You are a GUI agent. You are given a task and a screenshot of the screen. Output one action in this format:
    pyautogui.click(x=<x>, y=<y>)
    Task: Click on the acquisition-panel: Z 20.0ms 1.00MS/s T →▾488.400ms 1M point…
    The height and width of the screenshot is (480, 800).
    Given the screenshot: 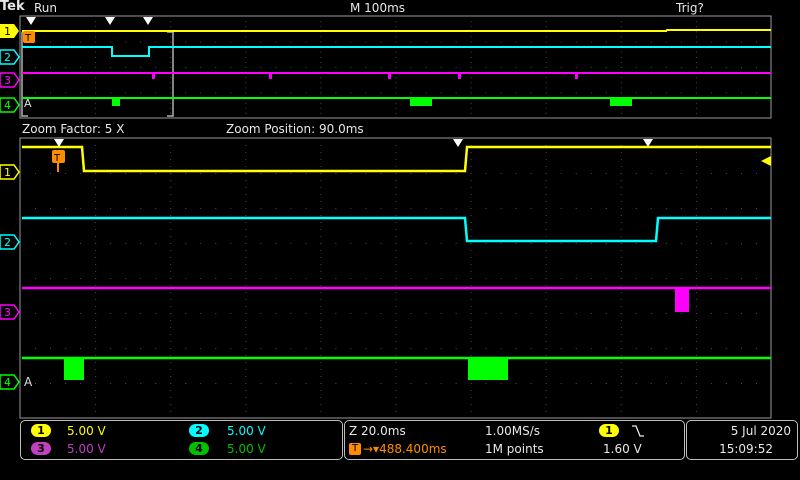 What is the action you would take?
    pyautogui.click(x=514, y=440)
    